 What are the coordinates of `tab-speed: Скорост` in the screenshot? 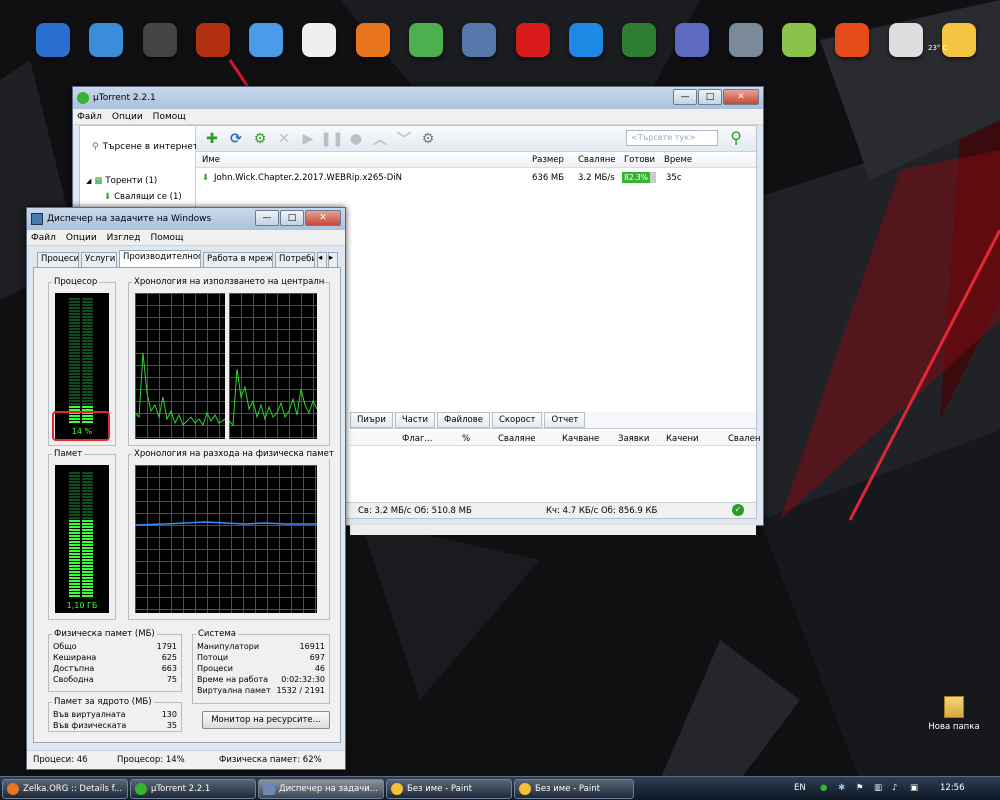 It's located at (517, 420).